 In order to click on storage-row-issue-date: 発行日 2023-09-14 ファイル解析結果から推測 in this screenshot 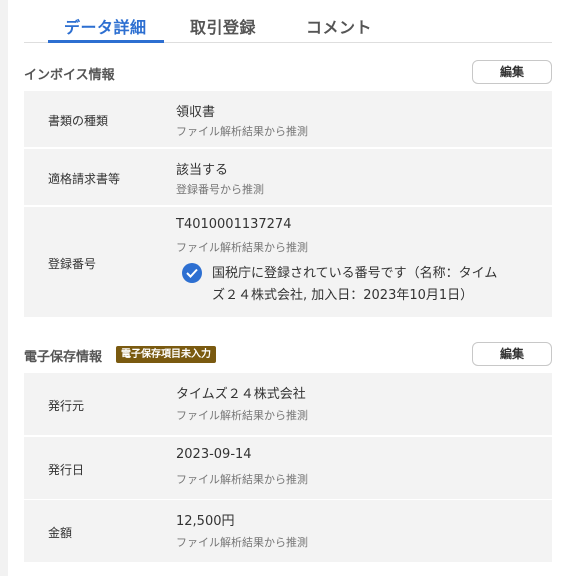, I will do `click(288, 468)`.